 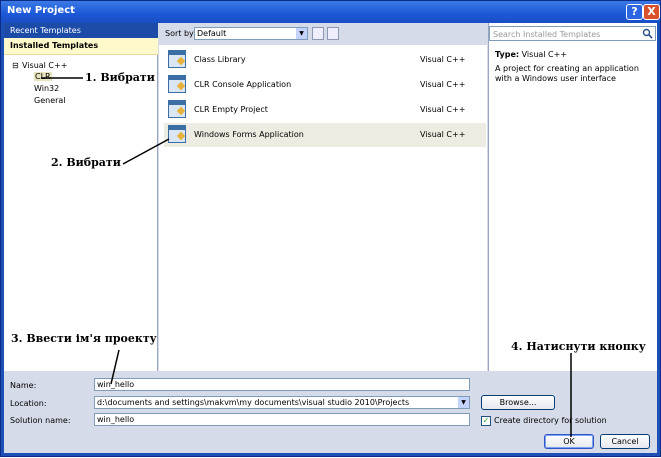 I want to click on tree-item-visual-cpp: Visual C++, so click(x=44, y=65).